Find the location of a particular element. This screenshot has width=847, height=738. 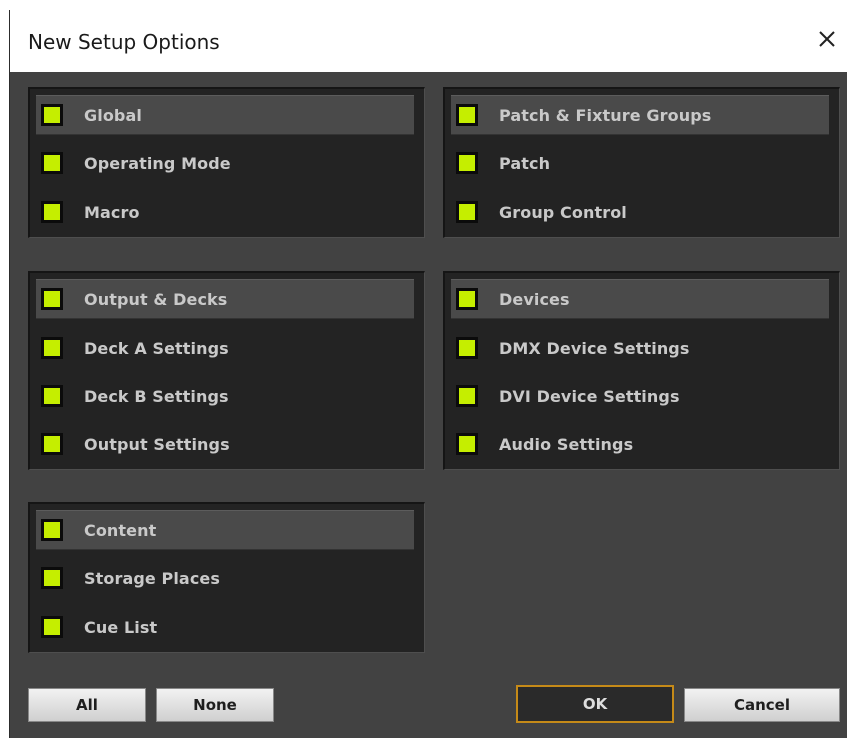

checkbox-operating-mode: Operating Mode is located at coordinates (225, 163).